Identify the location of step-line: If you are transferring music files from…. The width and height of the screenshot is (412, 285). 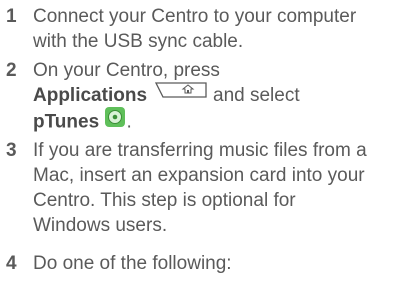
(200, 150).